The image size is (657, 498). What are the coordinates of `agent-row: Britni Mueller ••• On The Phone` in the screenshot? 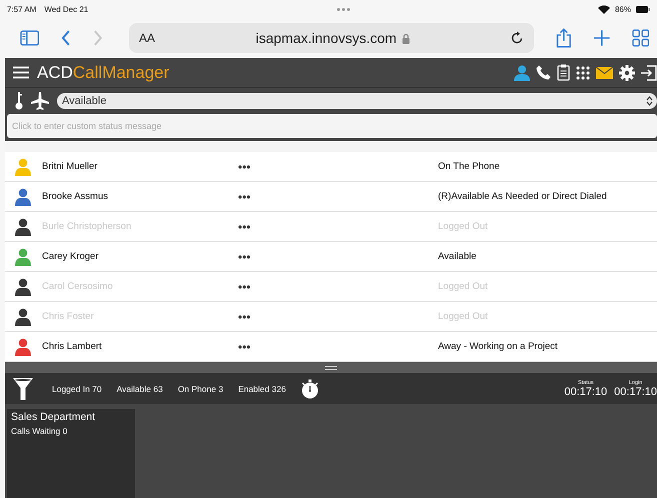 It's located at (331, 167).